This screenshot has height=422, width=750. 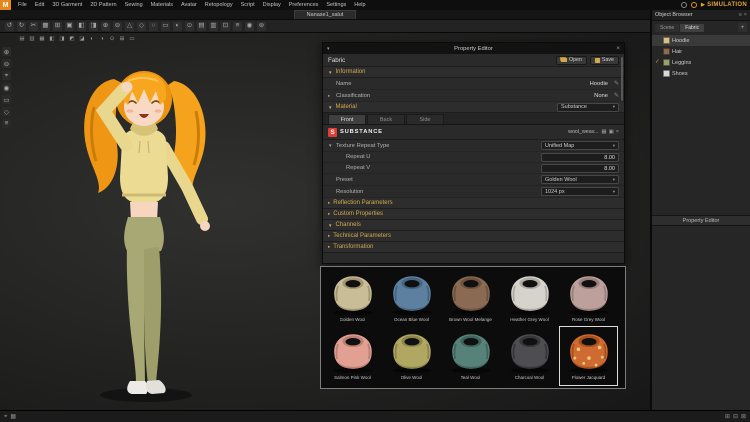 I want to click on property-editor-collapsed-header: Property Editor, so click(x=701, y=220).